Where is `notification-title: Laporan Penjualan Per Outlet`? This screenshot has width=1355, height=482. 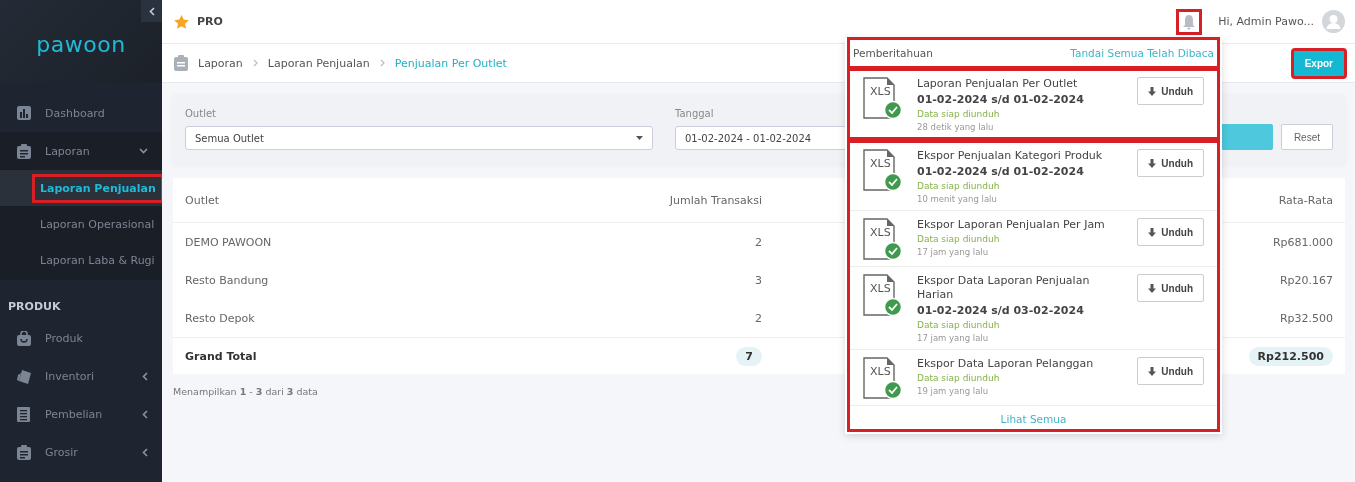
notification-title: Laporan Penjualan Per Outlet is located at coordinates (998, 84).